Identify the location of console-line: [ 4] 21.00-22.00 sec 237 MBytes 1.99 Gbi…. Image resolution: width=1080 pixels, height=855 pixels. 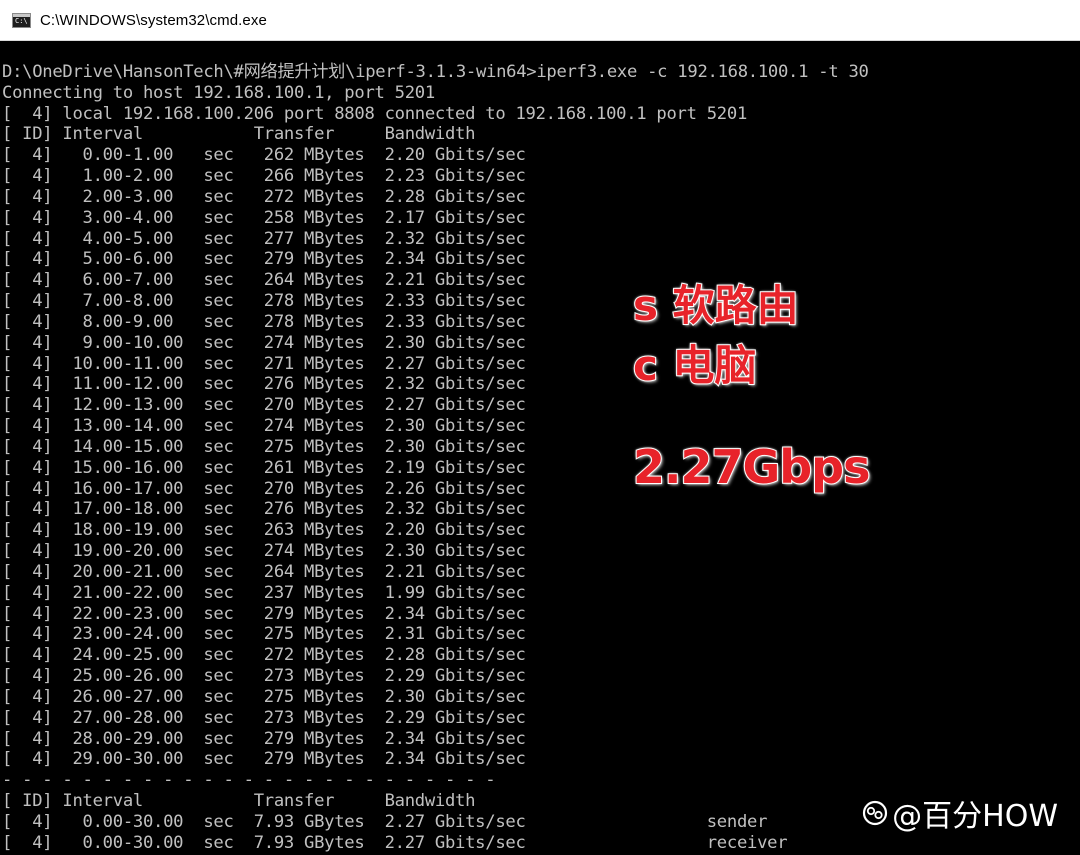
(264, 592).